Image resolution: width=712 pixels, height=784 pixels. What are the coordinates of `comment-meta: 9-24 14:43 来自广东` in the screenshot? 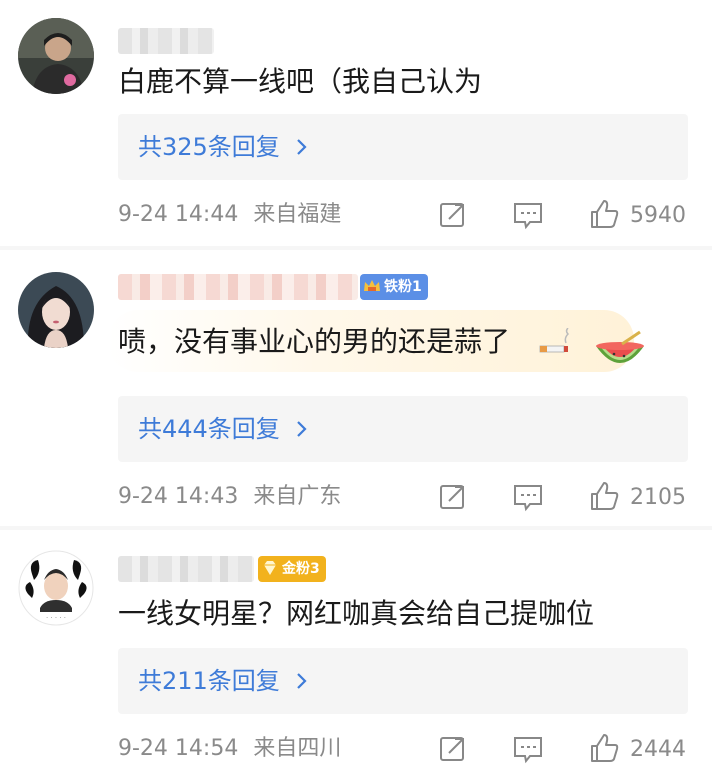 It's located at (229, 497).